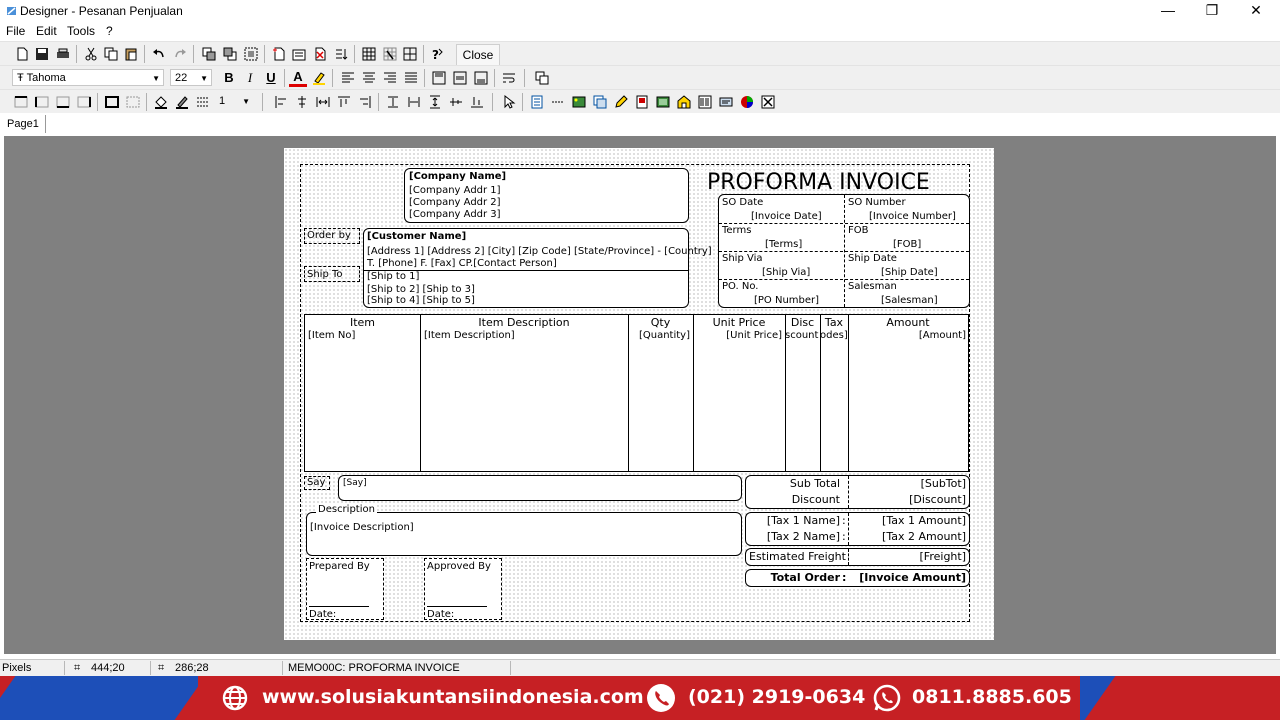  Describe the element at coordinates (339, 567) in the screenshot. I see `prepared-by-label: Prepared By` at that location.